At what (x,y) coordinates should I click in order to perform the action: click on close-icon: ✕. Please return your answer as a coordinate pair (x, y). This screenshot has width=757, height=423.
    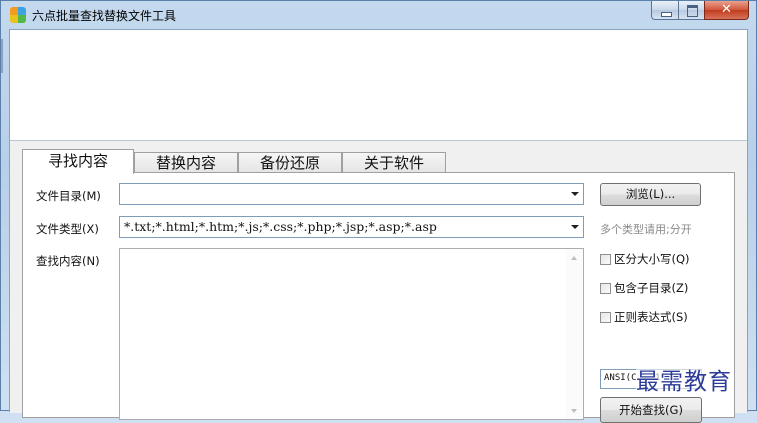
    Looking at the image, I should click on (726, 9).